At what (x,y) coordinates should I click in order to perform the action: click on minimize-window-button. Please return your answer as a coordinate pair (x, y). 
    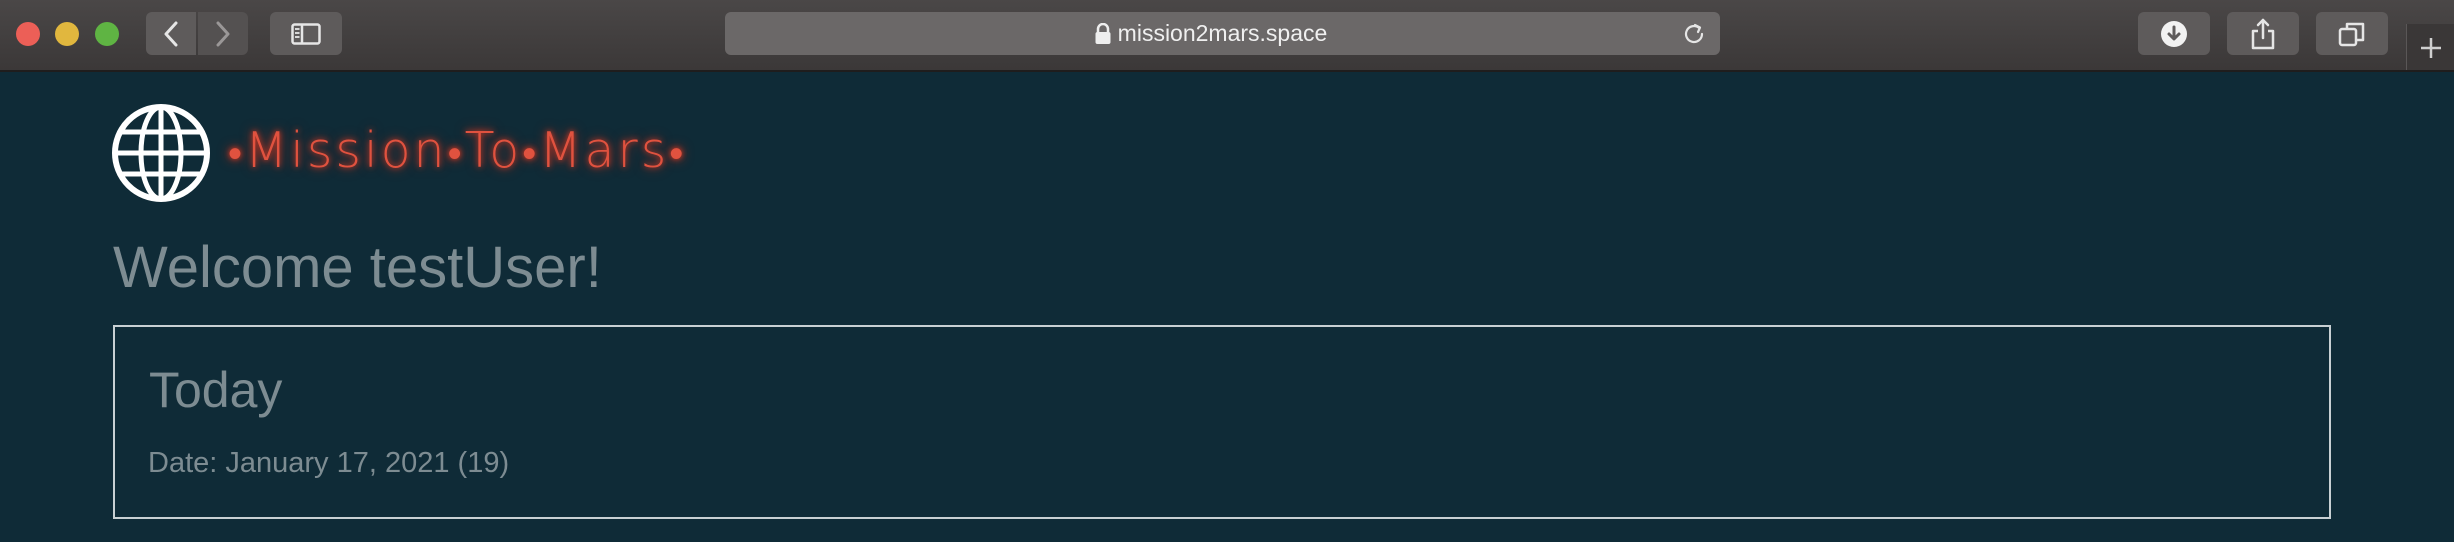
    Looking at the image, I should click on (67, 34).